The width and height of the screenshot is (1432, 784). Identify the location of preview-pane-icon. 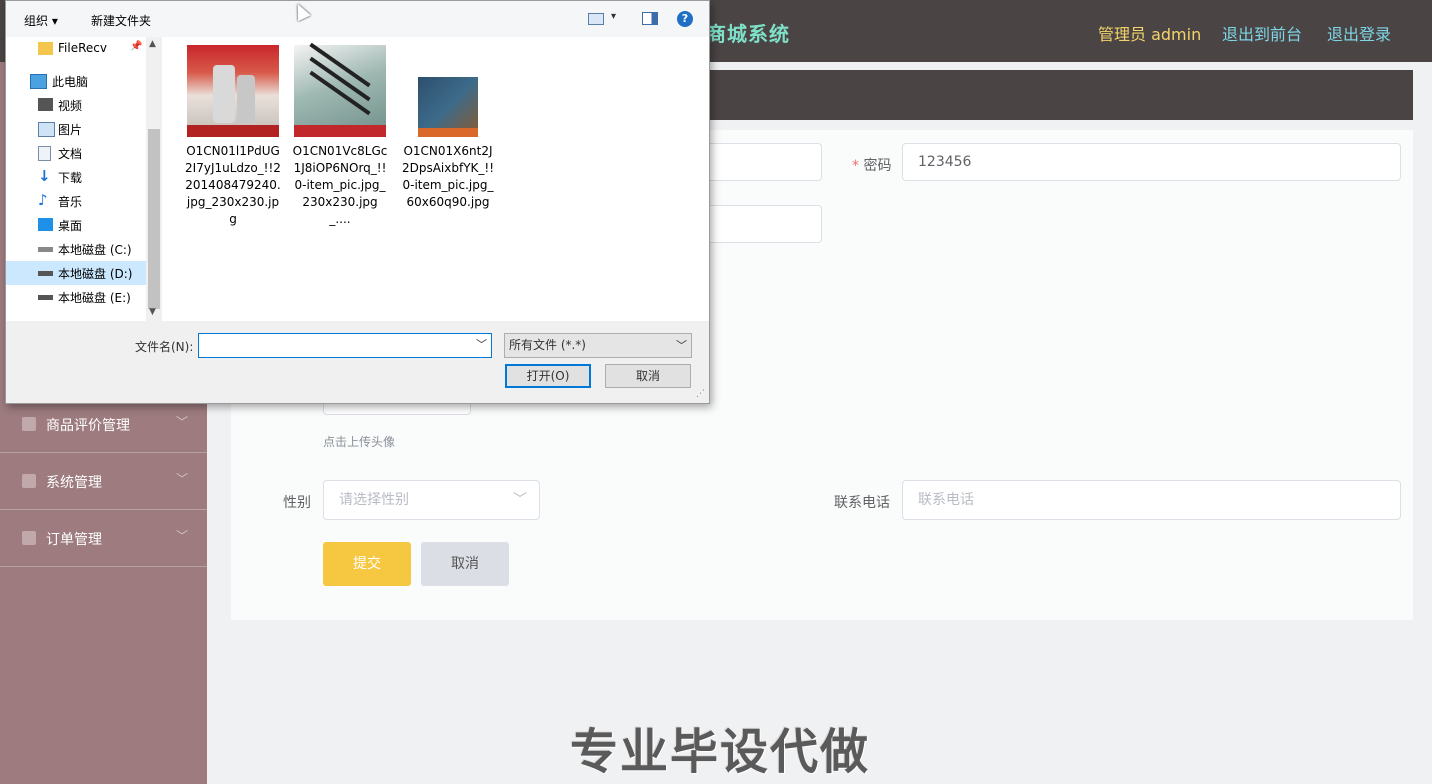
(650, 18).